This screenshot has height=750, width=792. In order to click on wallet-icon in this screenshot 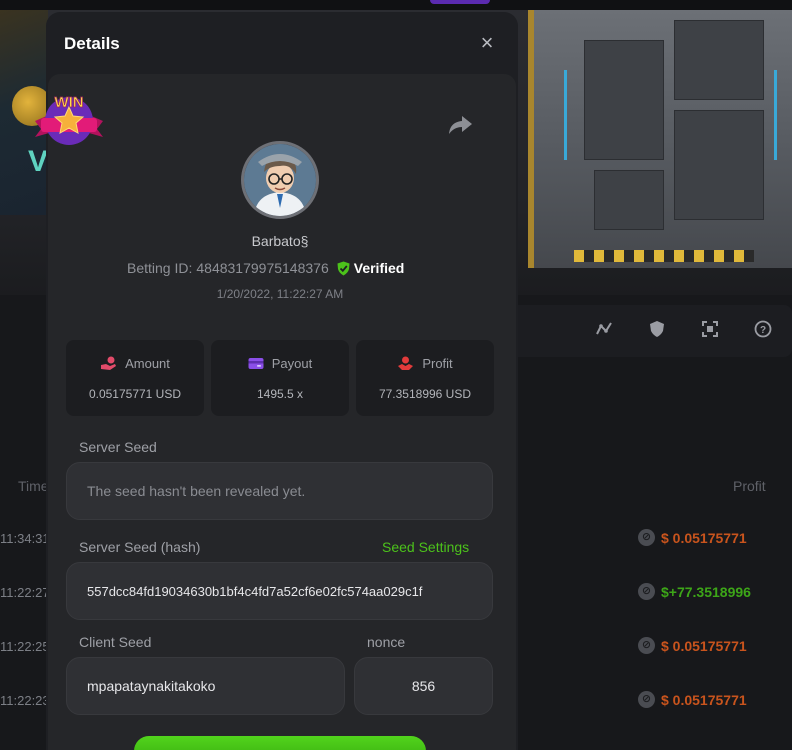, I will do `click(256, 363)`.